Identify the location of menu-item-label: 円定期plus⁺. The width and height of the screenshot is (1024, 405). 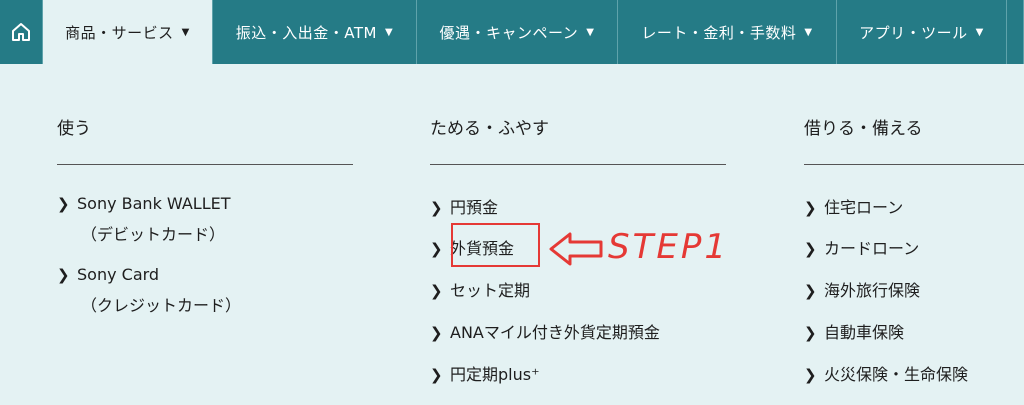
(495, 374).